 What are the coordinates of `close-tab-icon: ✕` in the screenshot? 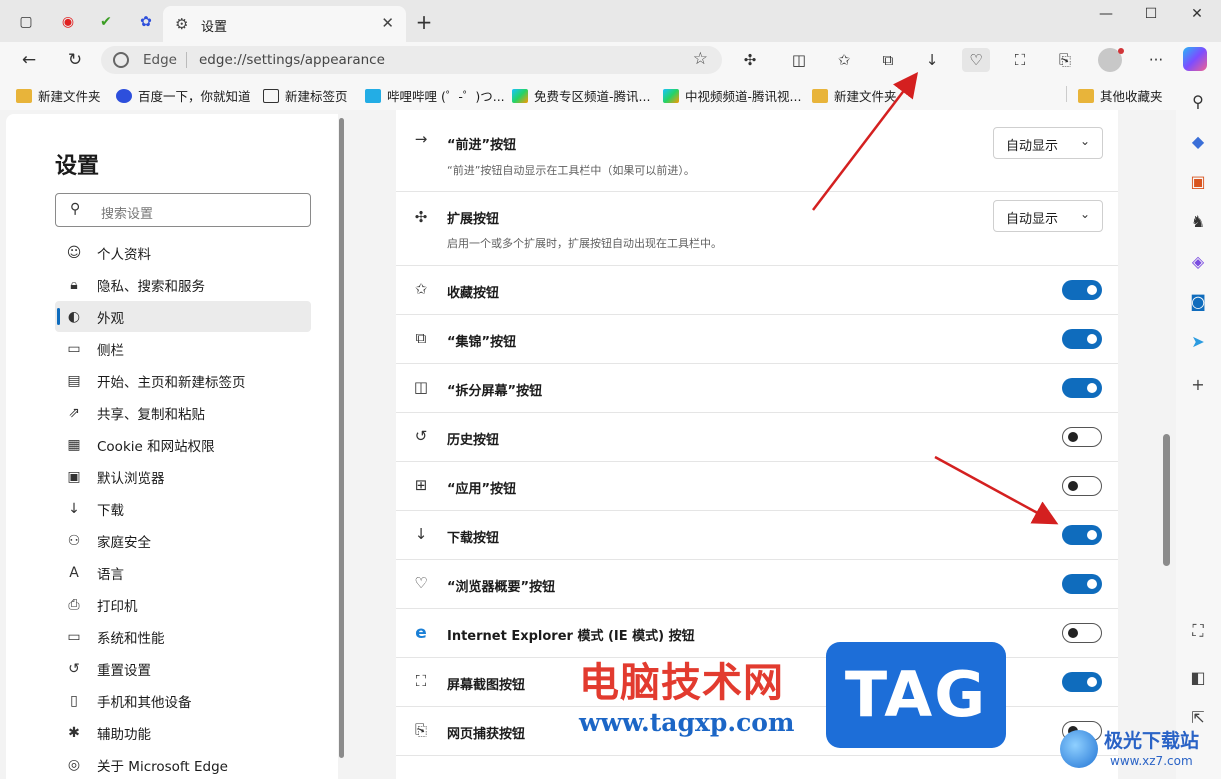 It's located at (387, 23).